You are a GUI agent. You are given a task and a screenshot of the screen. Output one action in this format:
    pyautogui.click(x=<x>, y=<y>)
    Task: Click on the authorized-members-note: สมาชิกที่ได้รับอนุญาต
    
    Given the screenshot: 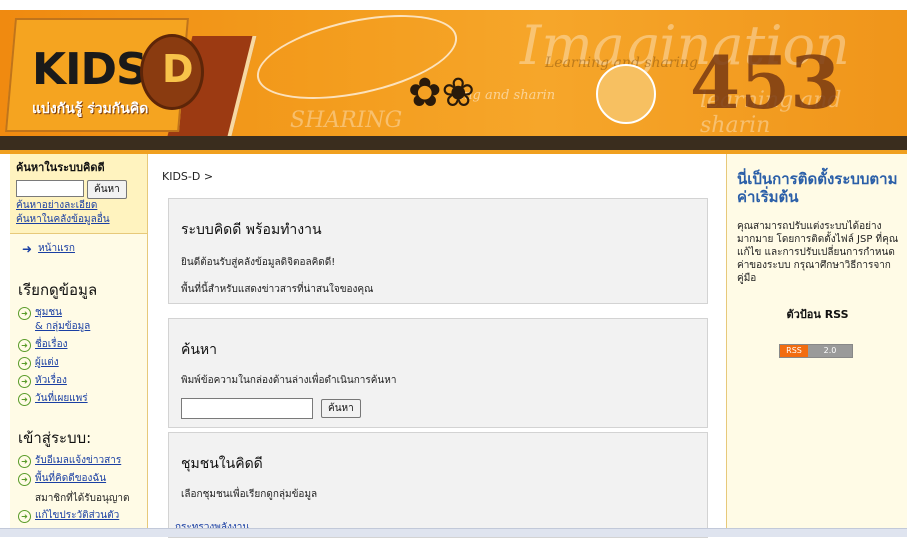 What is the action you would take?
    pyautogui.click(x=82, y=498)
    